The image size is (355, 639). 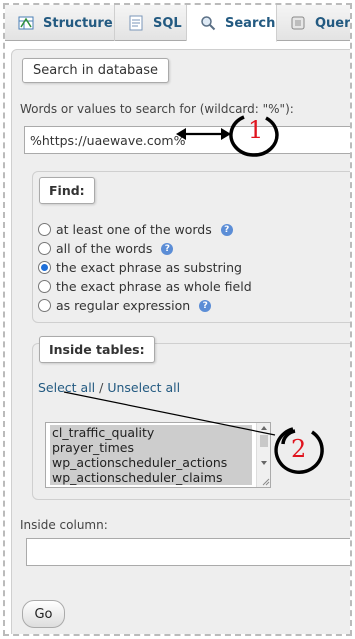 I want to click on find-option-regex-label: as regular expression, so click(x=123, y=305).